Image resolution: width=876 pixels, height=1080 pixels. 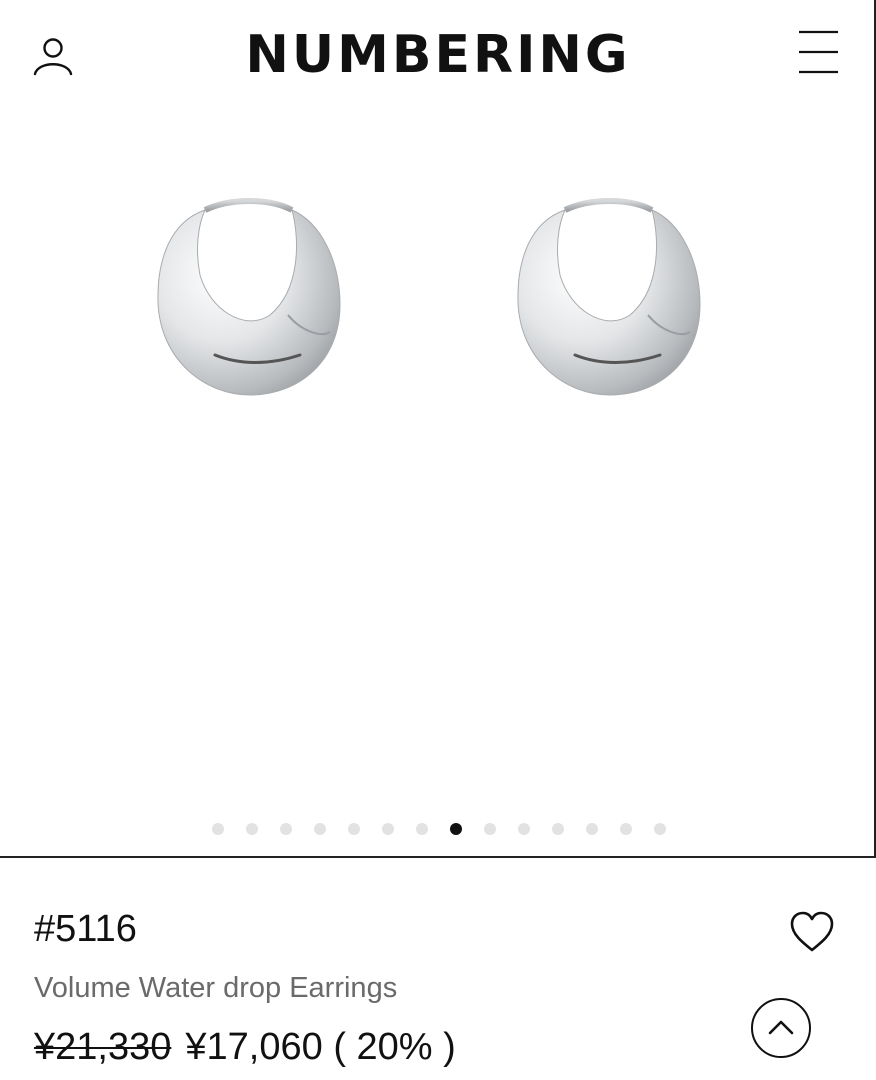 What do you see at coordinates (249, 297) in the screenshot?
I see `earring-left` at bounding box center [249, 297].